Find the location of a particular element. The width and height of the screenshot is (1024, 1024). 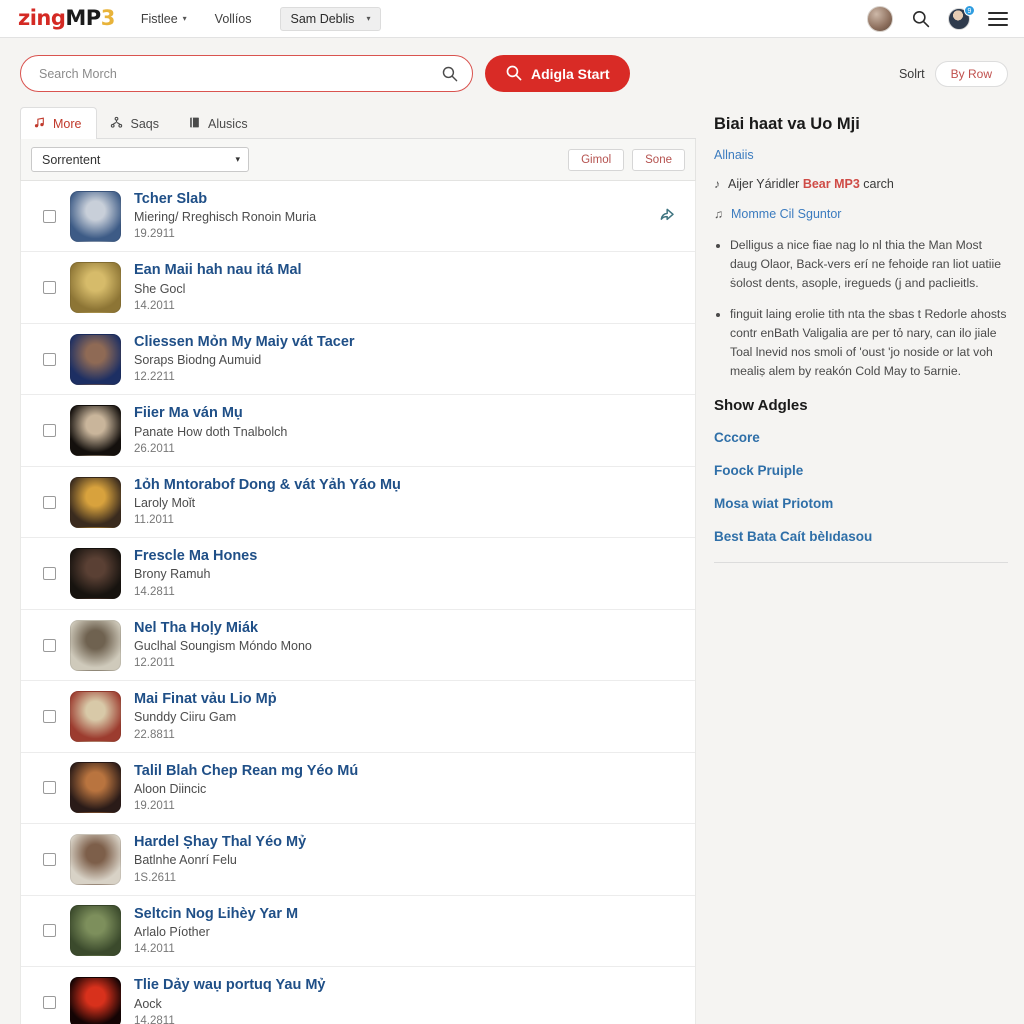

book-icon is located at coordinates (194, 124).